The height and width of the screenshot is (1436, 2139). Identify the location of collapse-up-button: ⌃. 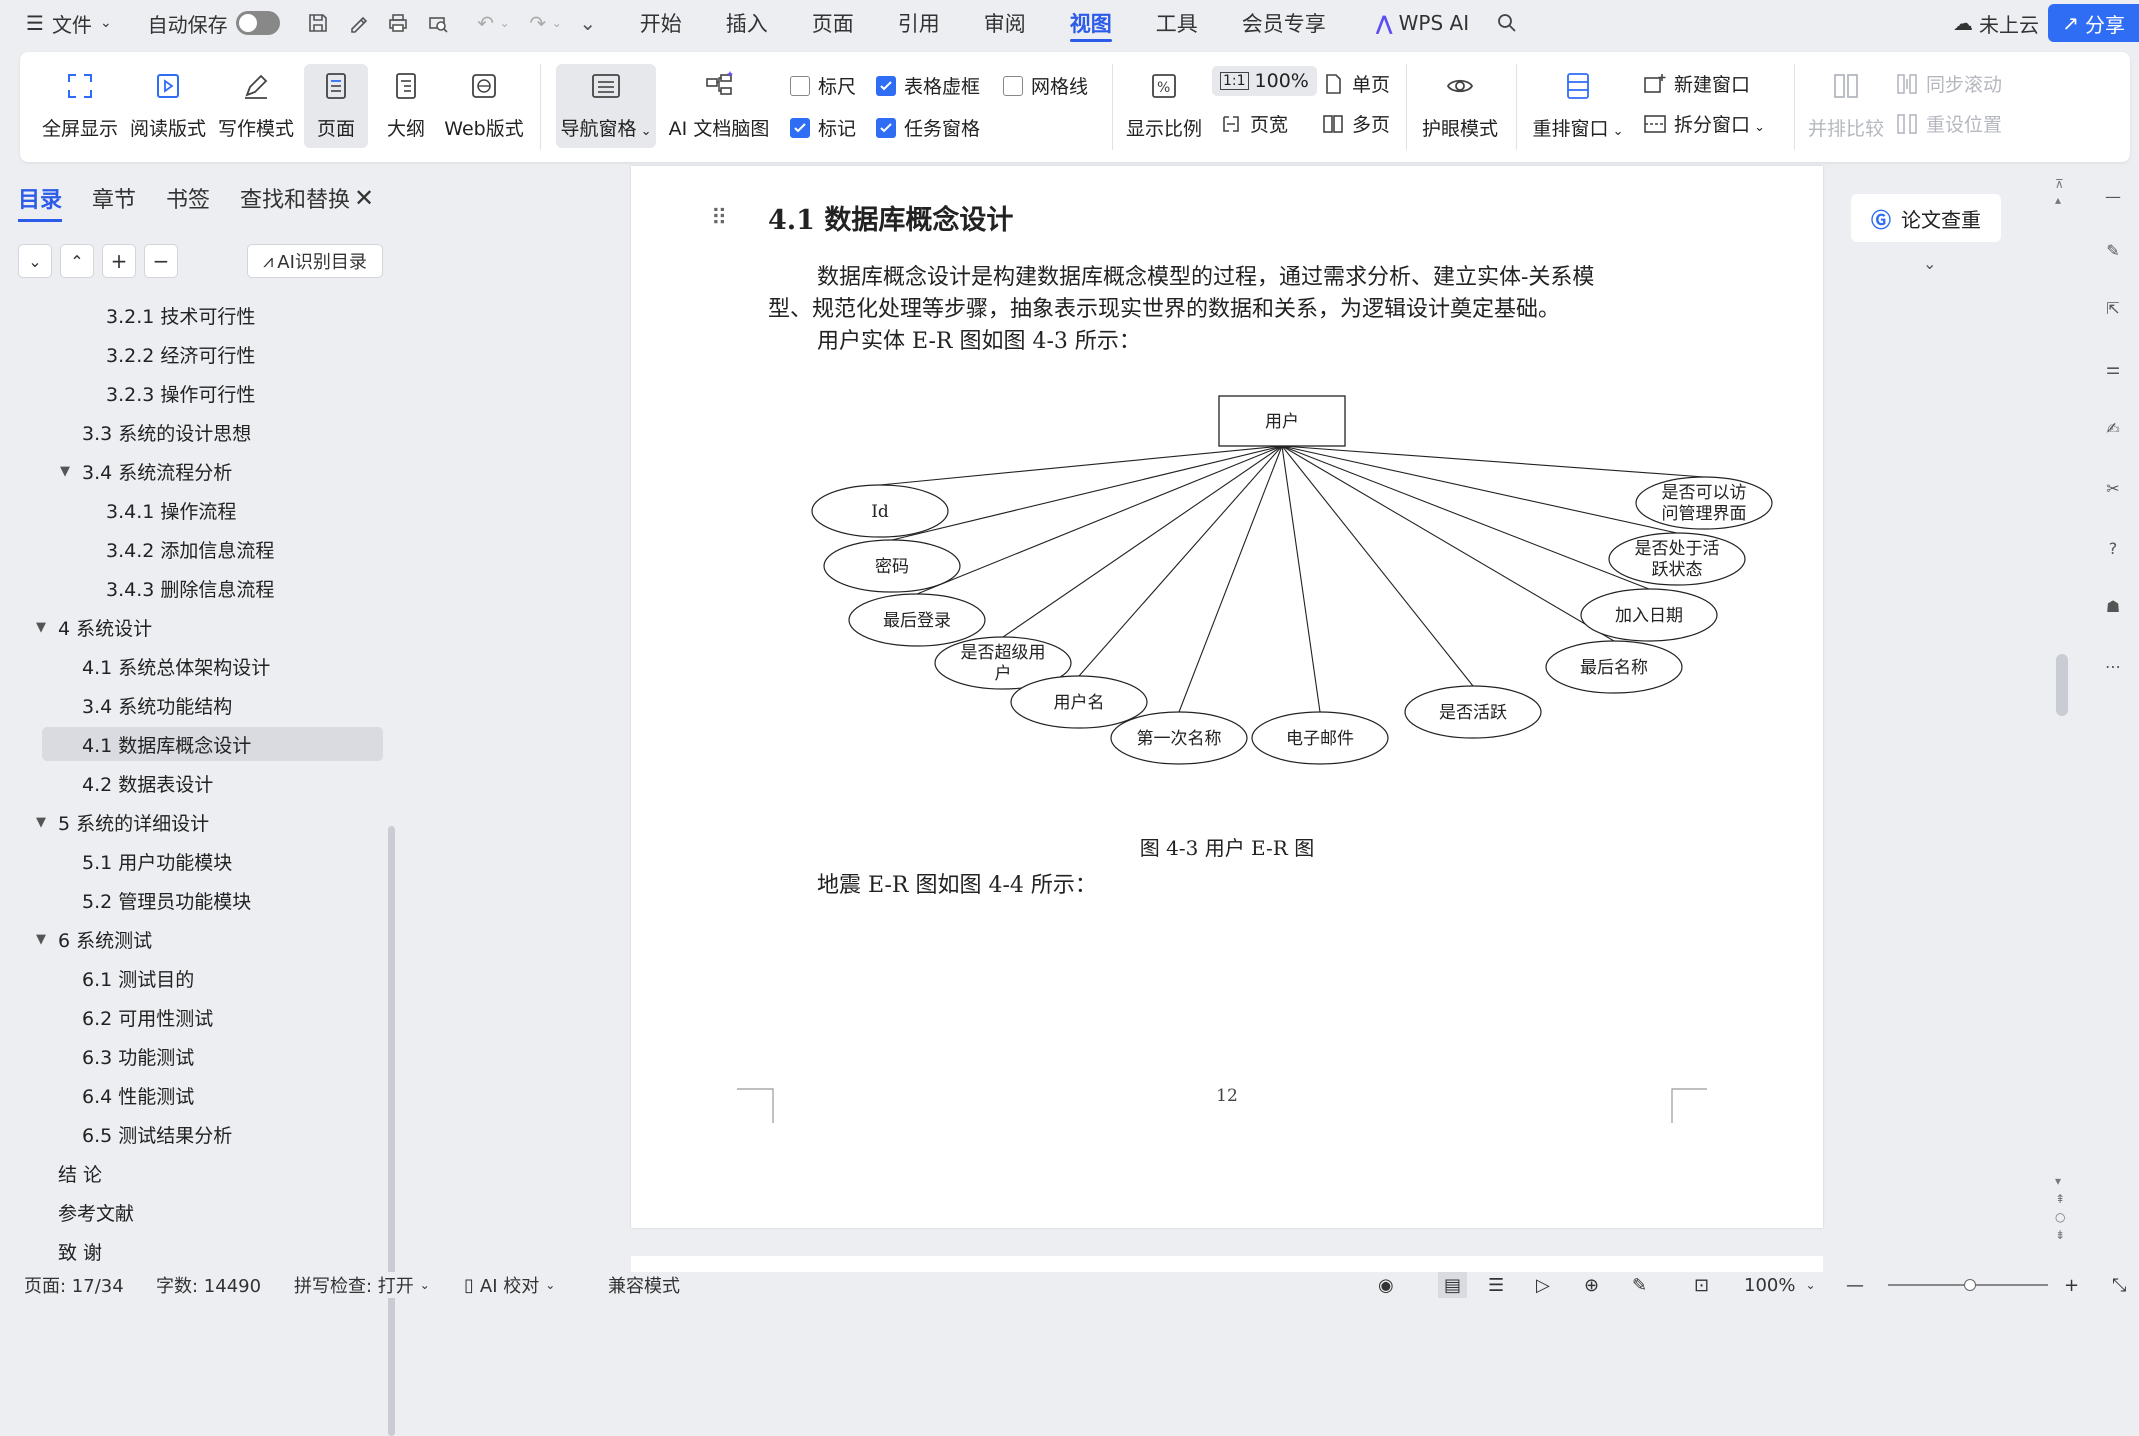
(77, 261).